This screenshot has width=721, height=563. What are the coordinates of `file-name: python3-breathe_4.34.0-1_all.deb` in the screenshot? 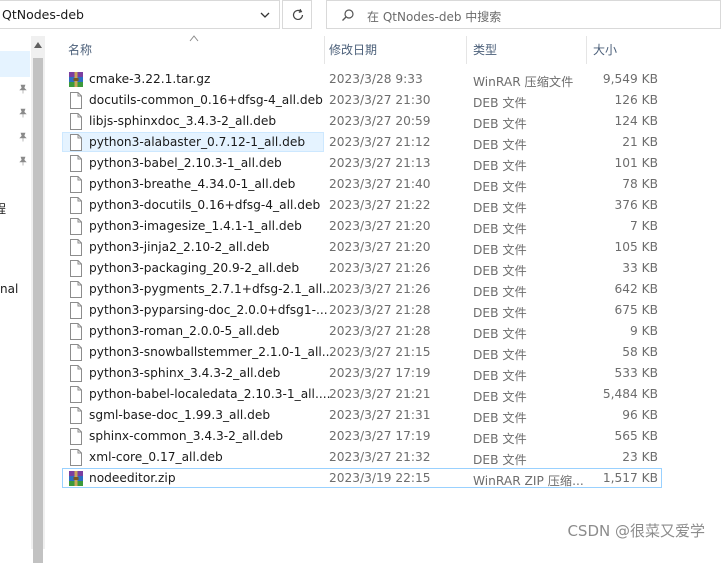 It's located at (192, 184).